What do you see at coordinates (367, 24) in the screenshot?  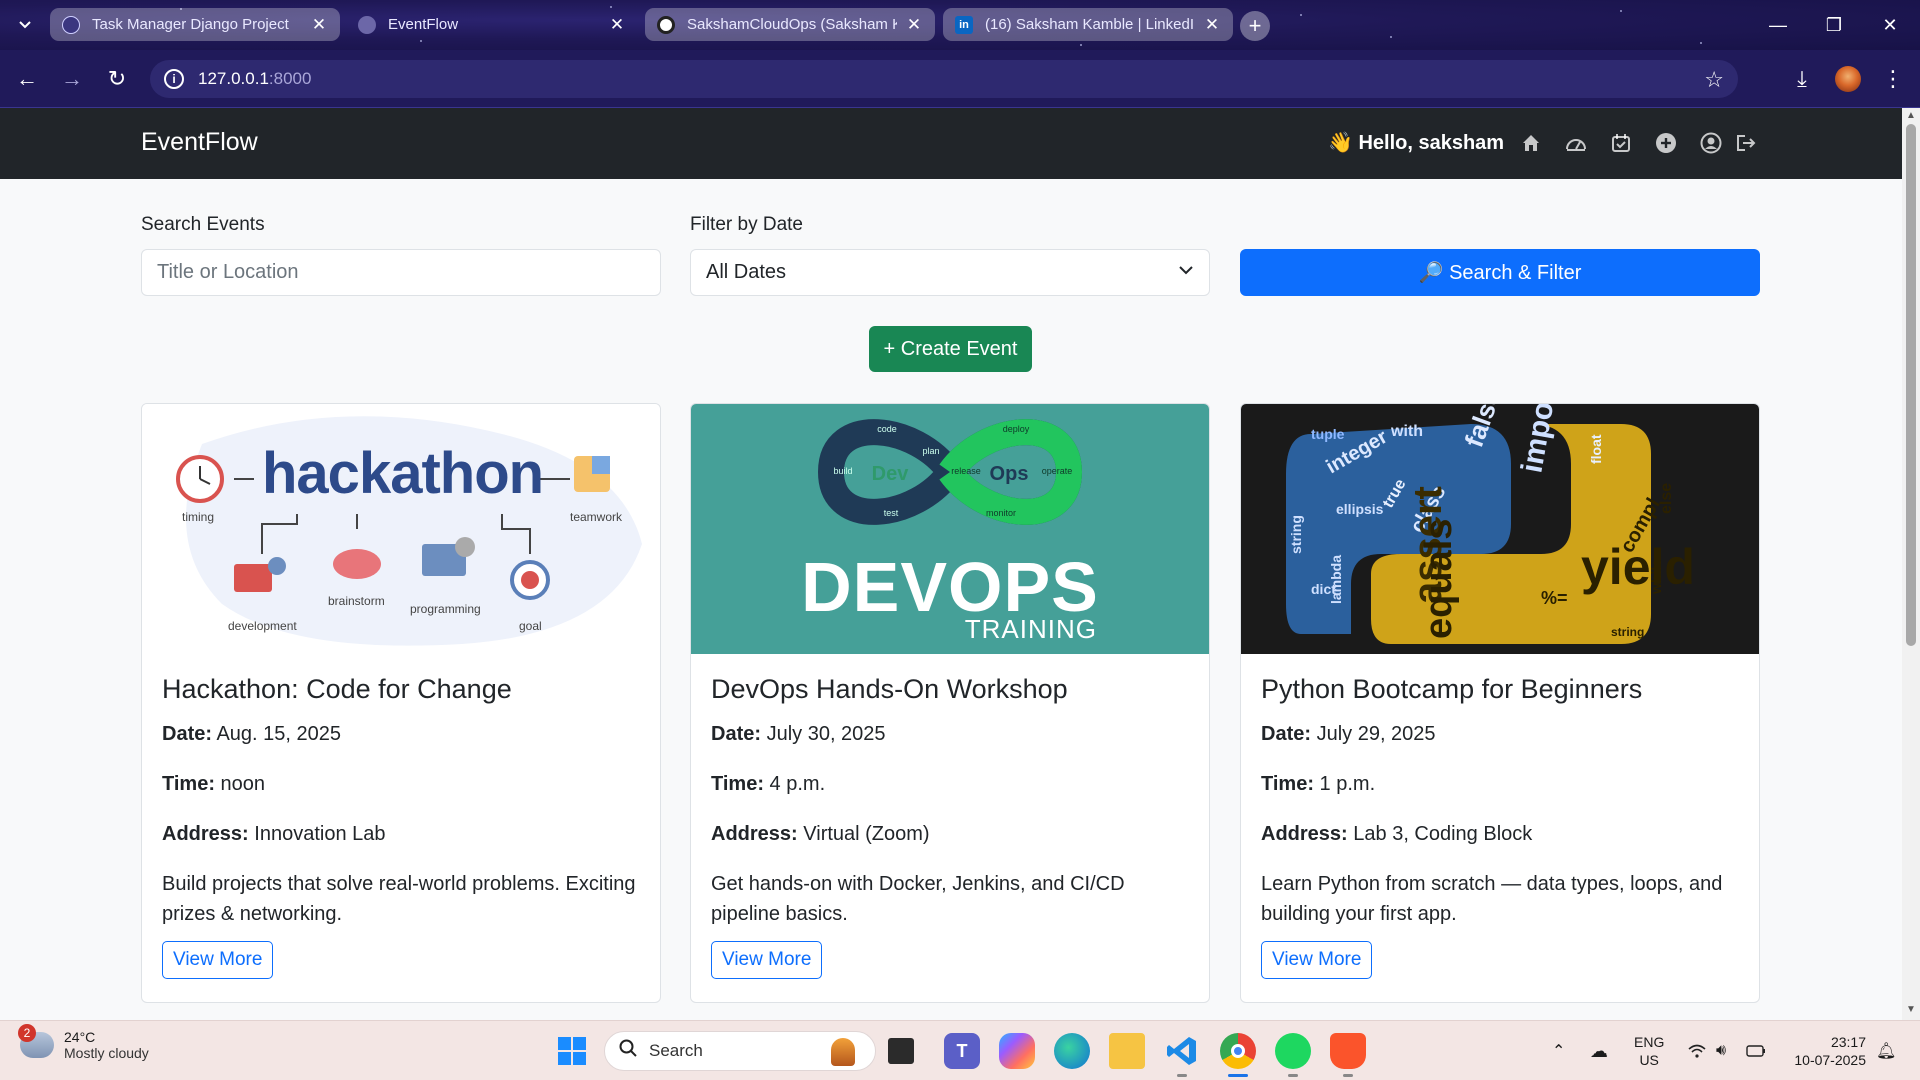 I see `globe-icon` at bounding box center [367, 24].